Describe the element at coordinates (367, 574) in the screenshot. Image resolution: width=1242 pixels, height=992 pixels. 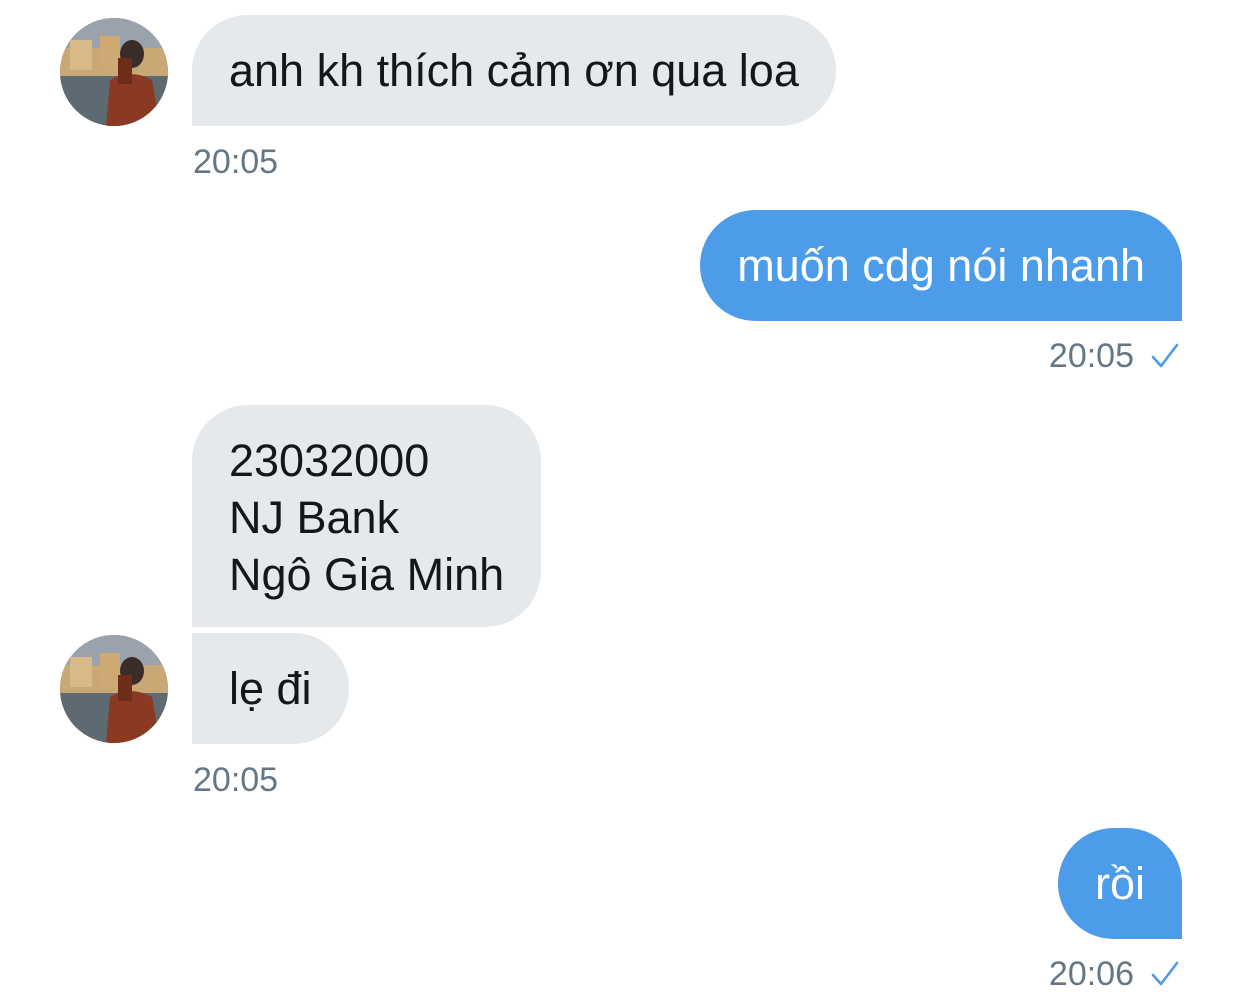
I see `message-text-line: Ngô Gia Minh` at that location.